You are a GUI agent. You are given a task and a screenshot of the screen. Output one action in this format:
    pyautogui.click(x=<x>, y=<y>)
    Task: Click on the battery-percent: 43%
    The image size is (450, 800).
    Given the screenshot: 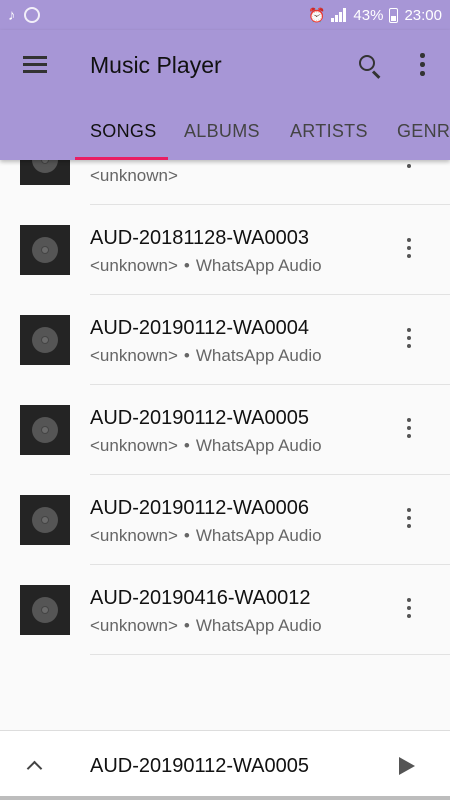 What is the action you would take?
    pyautogui.click(x=368, y=15)
    